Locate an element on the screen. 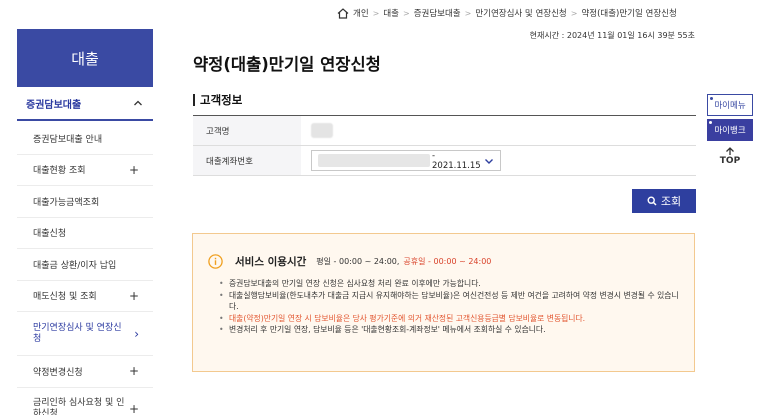  sidebar-item-label: 증권담보대출 안내 is located at coordinates (68, 139).